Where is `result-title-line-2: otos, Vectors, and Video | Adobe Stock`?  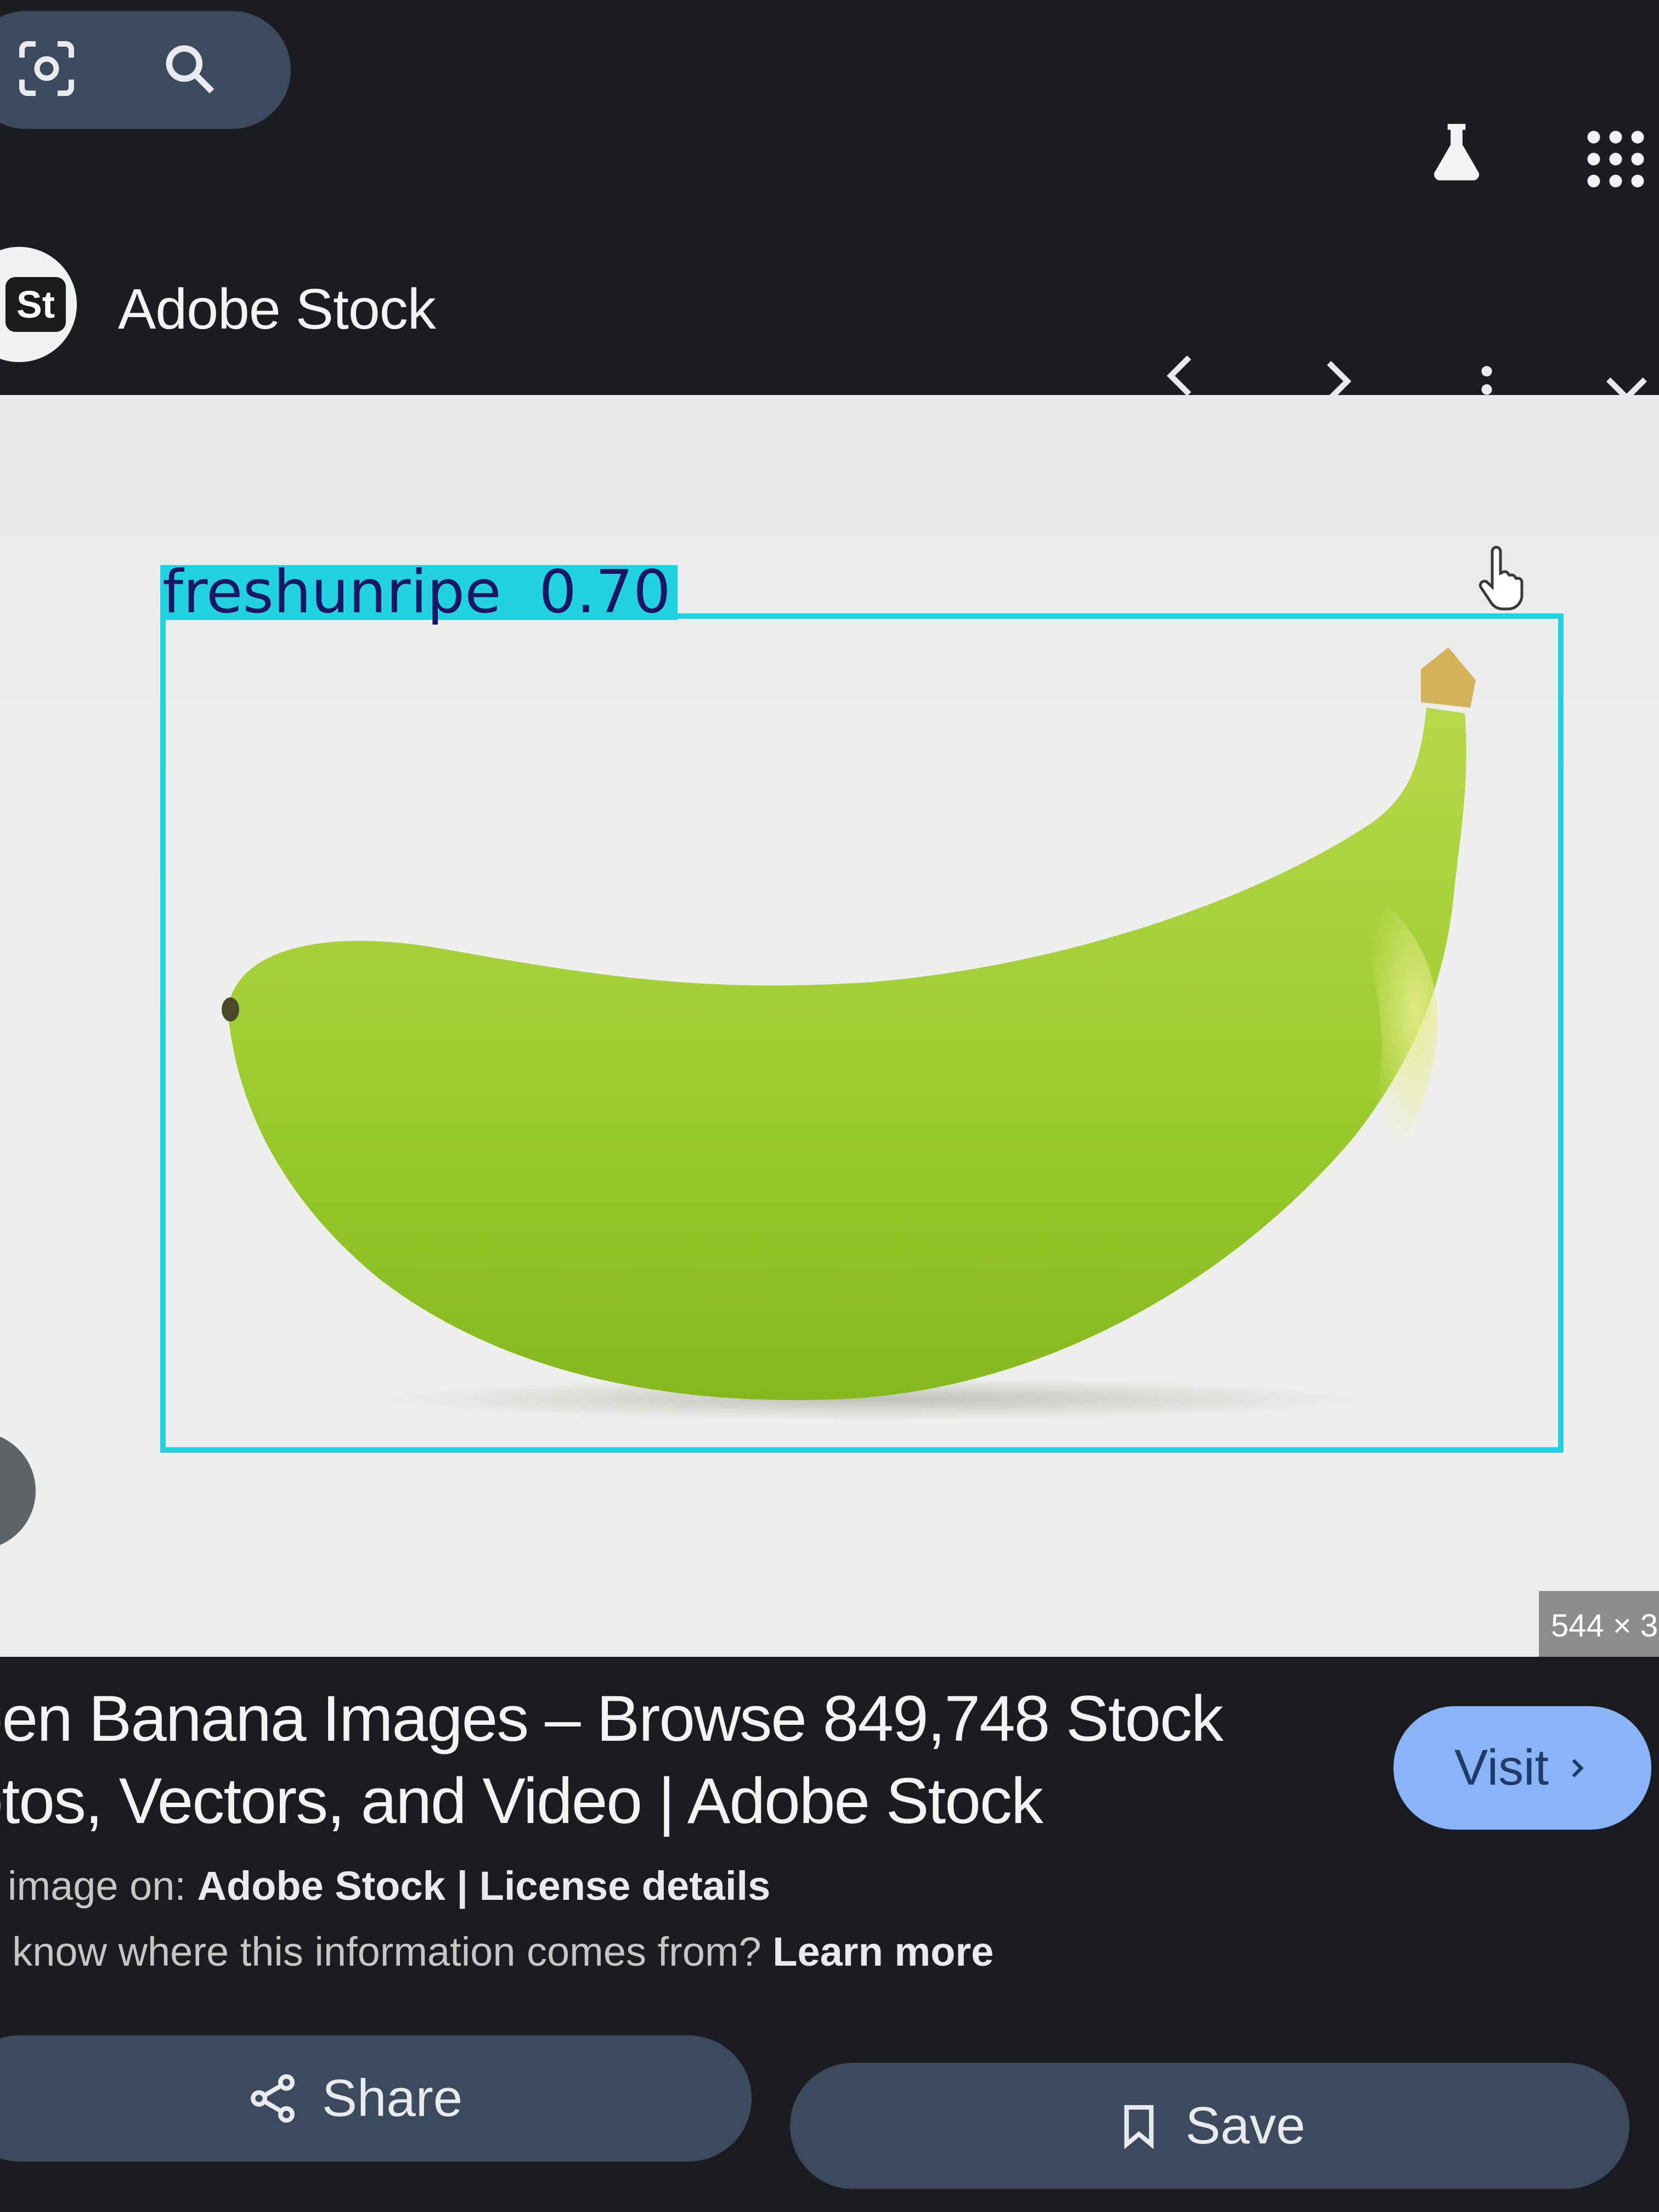 result-title-line-2: otos, Vectors, and Video | Adobe Stock is located at coordinates (521, 1801).